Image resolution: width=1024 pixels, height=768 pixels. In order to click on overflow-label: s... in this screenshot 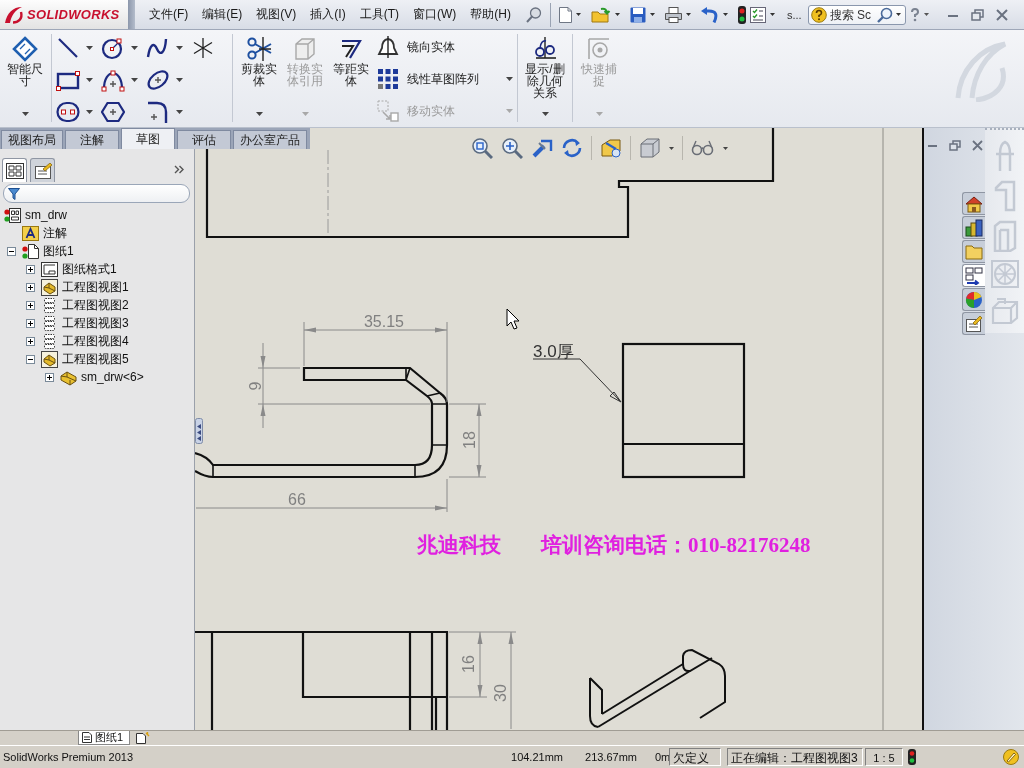, I will do `click(794, 14)`.